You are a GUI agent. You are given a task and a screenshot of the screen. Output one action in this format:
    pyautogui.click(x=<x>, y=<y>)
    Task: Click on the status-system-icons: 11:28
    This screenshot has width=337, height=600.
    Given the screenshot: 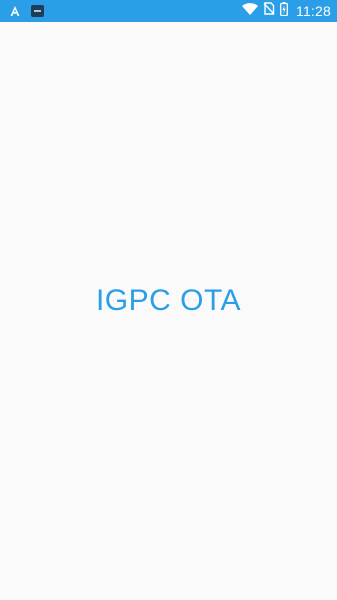 What is the action you would take?
    pyautogui.click(x=286, y=11)
    